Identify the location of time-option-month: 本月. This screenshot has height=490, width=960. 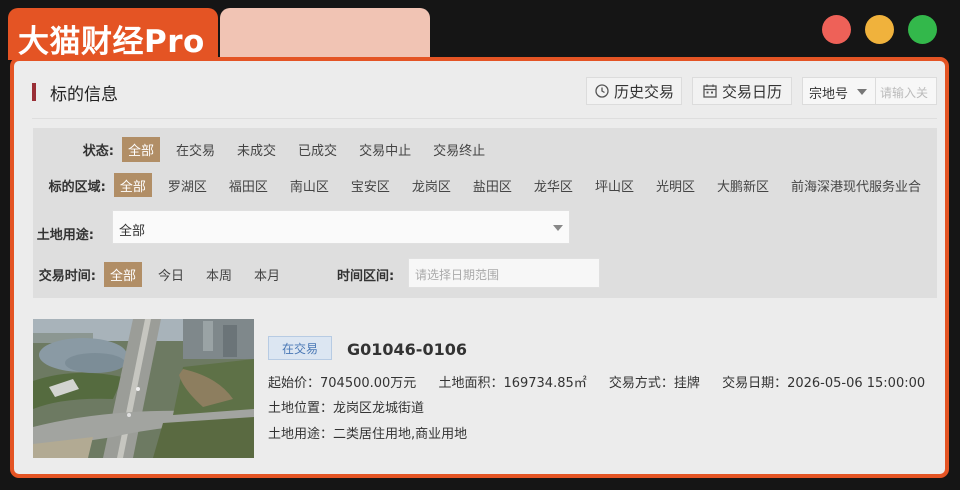
(267, 274).